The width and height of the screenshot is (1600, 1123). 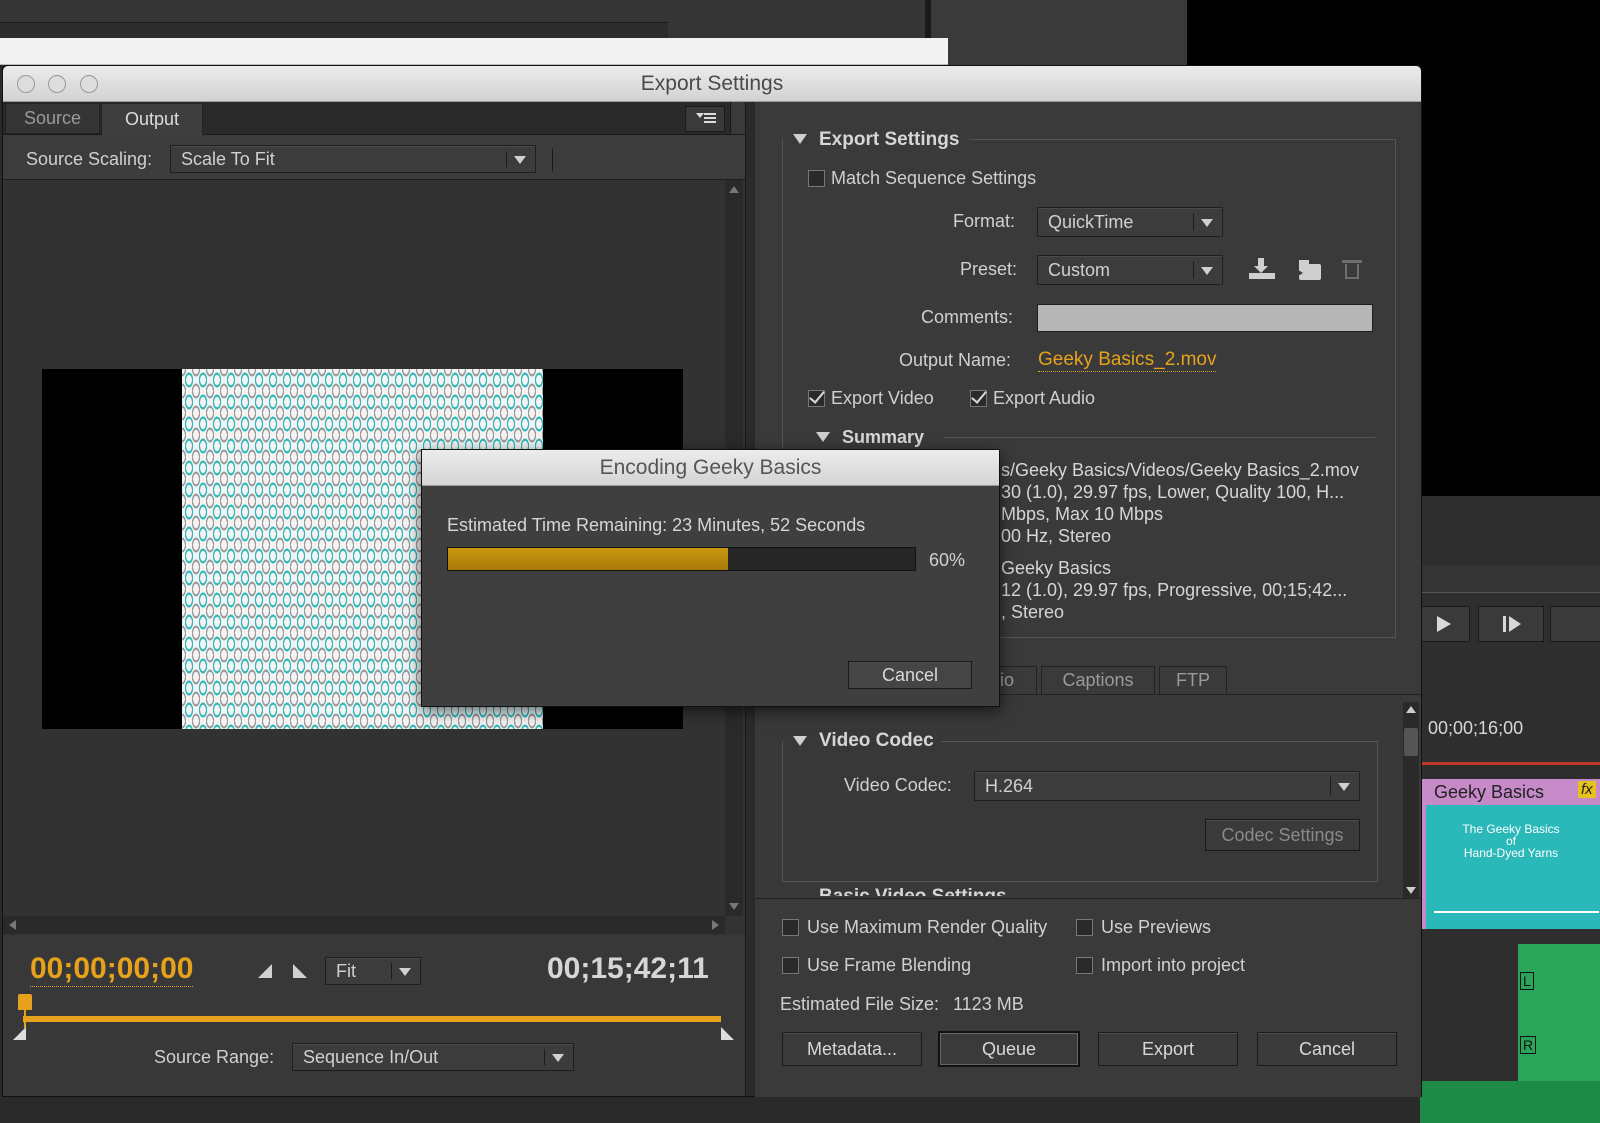 I want to click on import-project-checkbox, so click(x=1084, y=965).